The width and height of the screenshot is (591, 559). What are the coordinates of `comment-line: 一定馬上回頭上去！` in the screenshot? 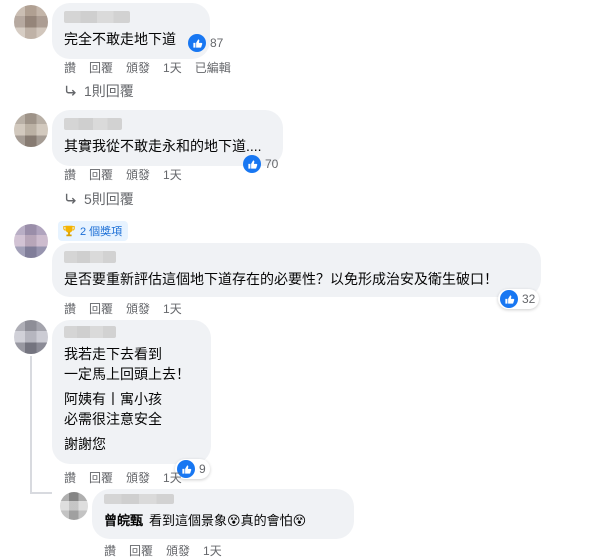 It's located at (127, 374).